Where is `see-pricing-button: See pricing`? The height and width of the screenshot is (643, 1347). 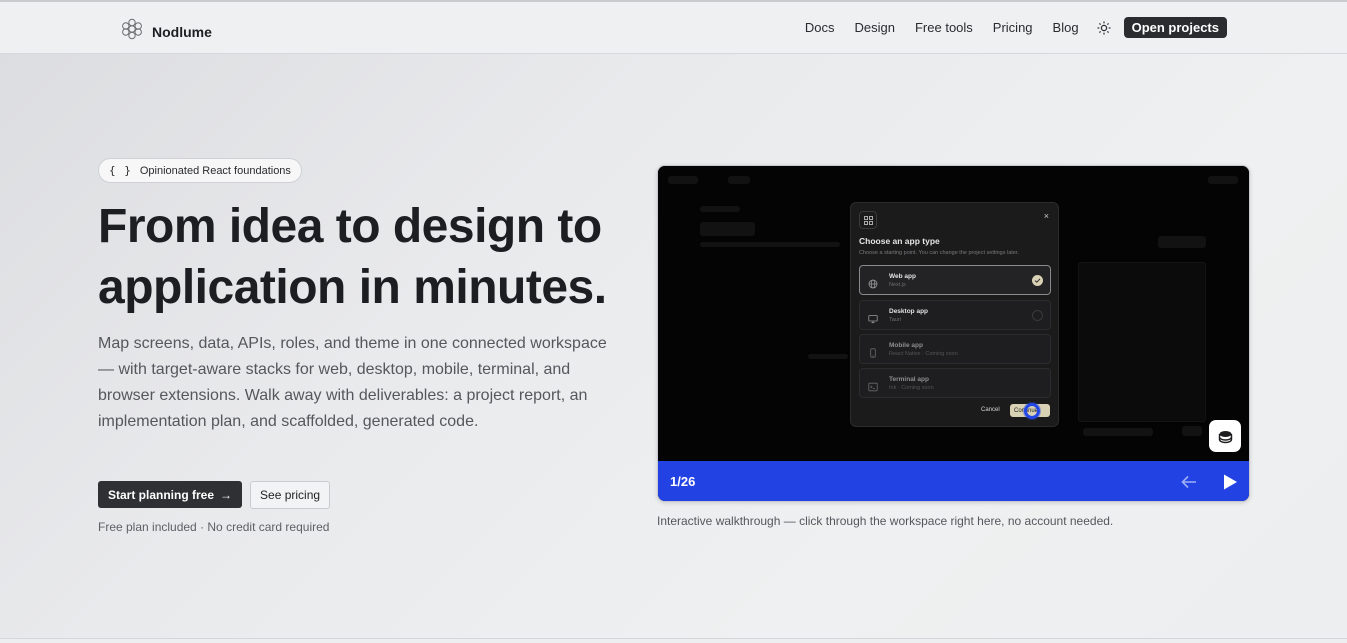 see-pricing-button: See pricing is located at coordinates (290, 495).